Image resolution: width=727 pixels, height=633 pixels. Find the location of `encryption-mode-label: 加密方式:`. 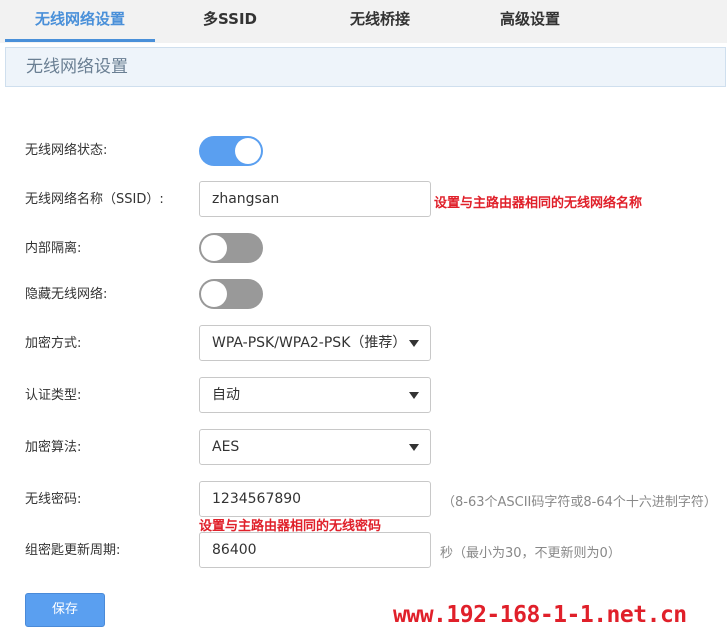

encryption-mode-label: 加密方式: is located at coordinates (53, 343).